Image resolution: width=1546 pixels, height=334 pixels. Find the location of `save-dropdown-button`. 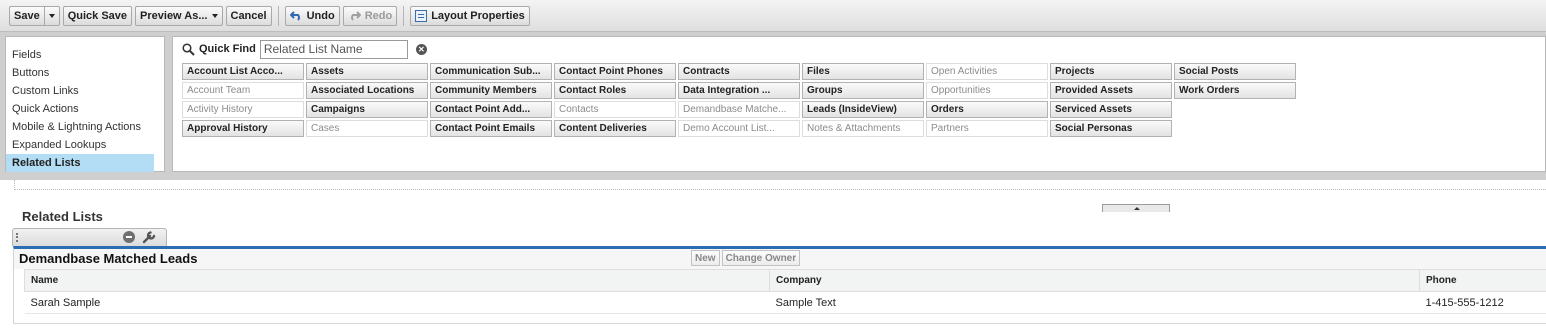

save-dropdown-button is located at coordinates (52, 15).